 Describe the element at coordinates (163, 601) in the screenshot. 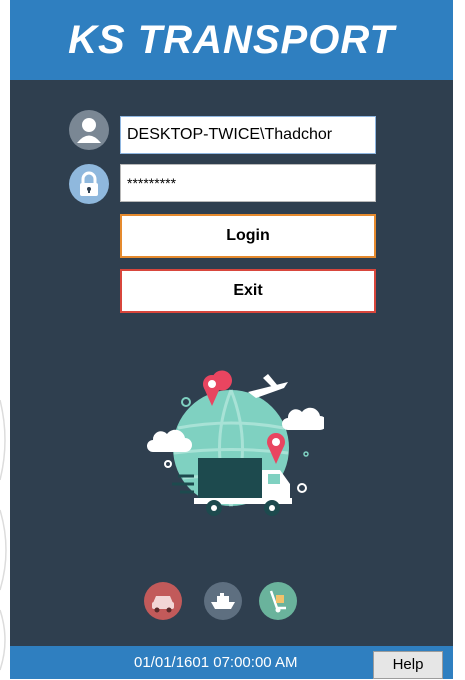

I see `car-icon` at that location.